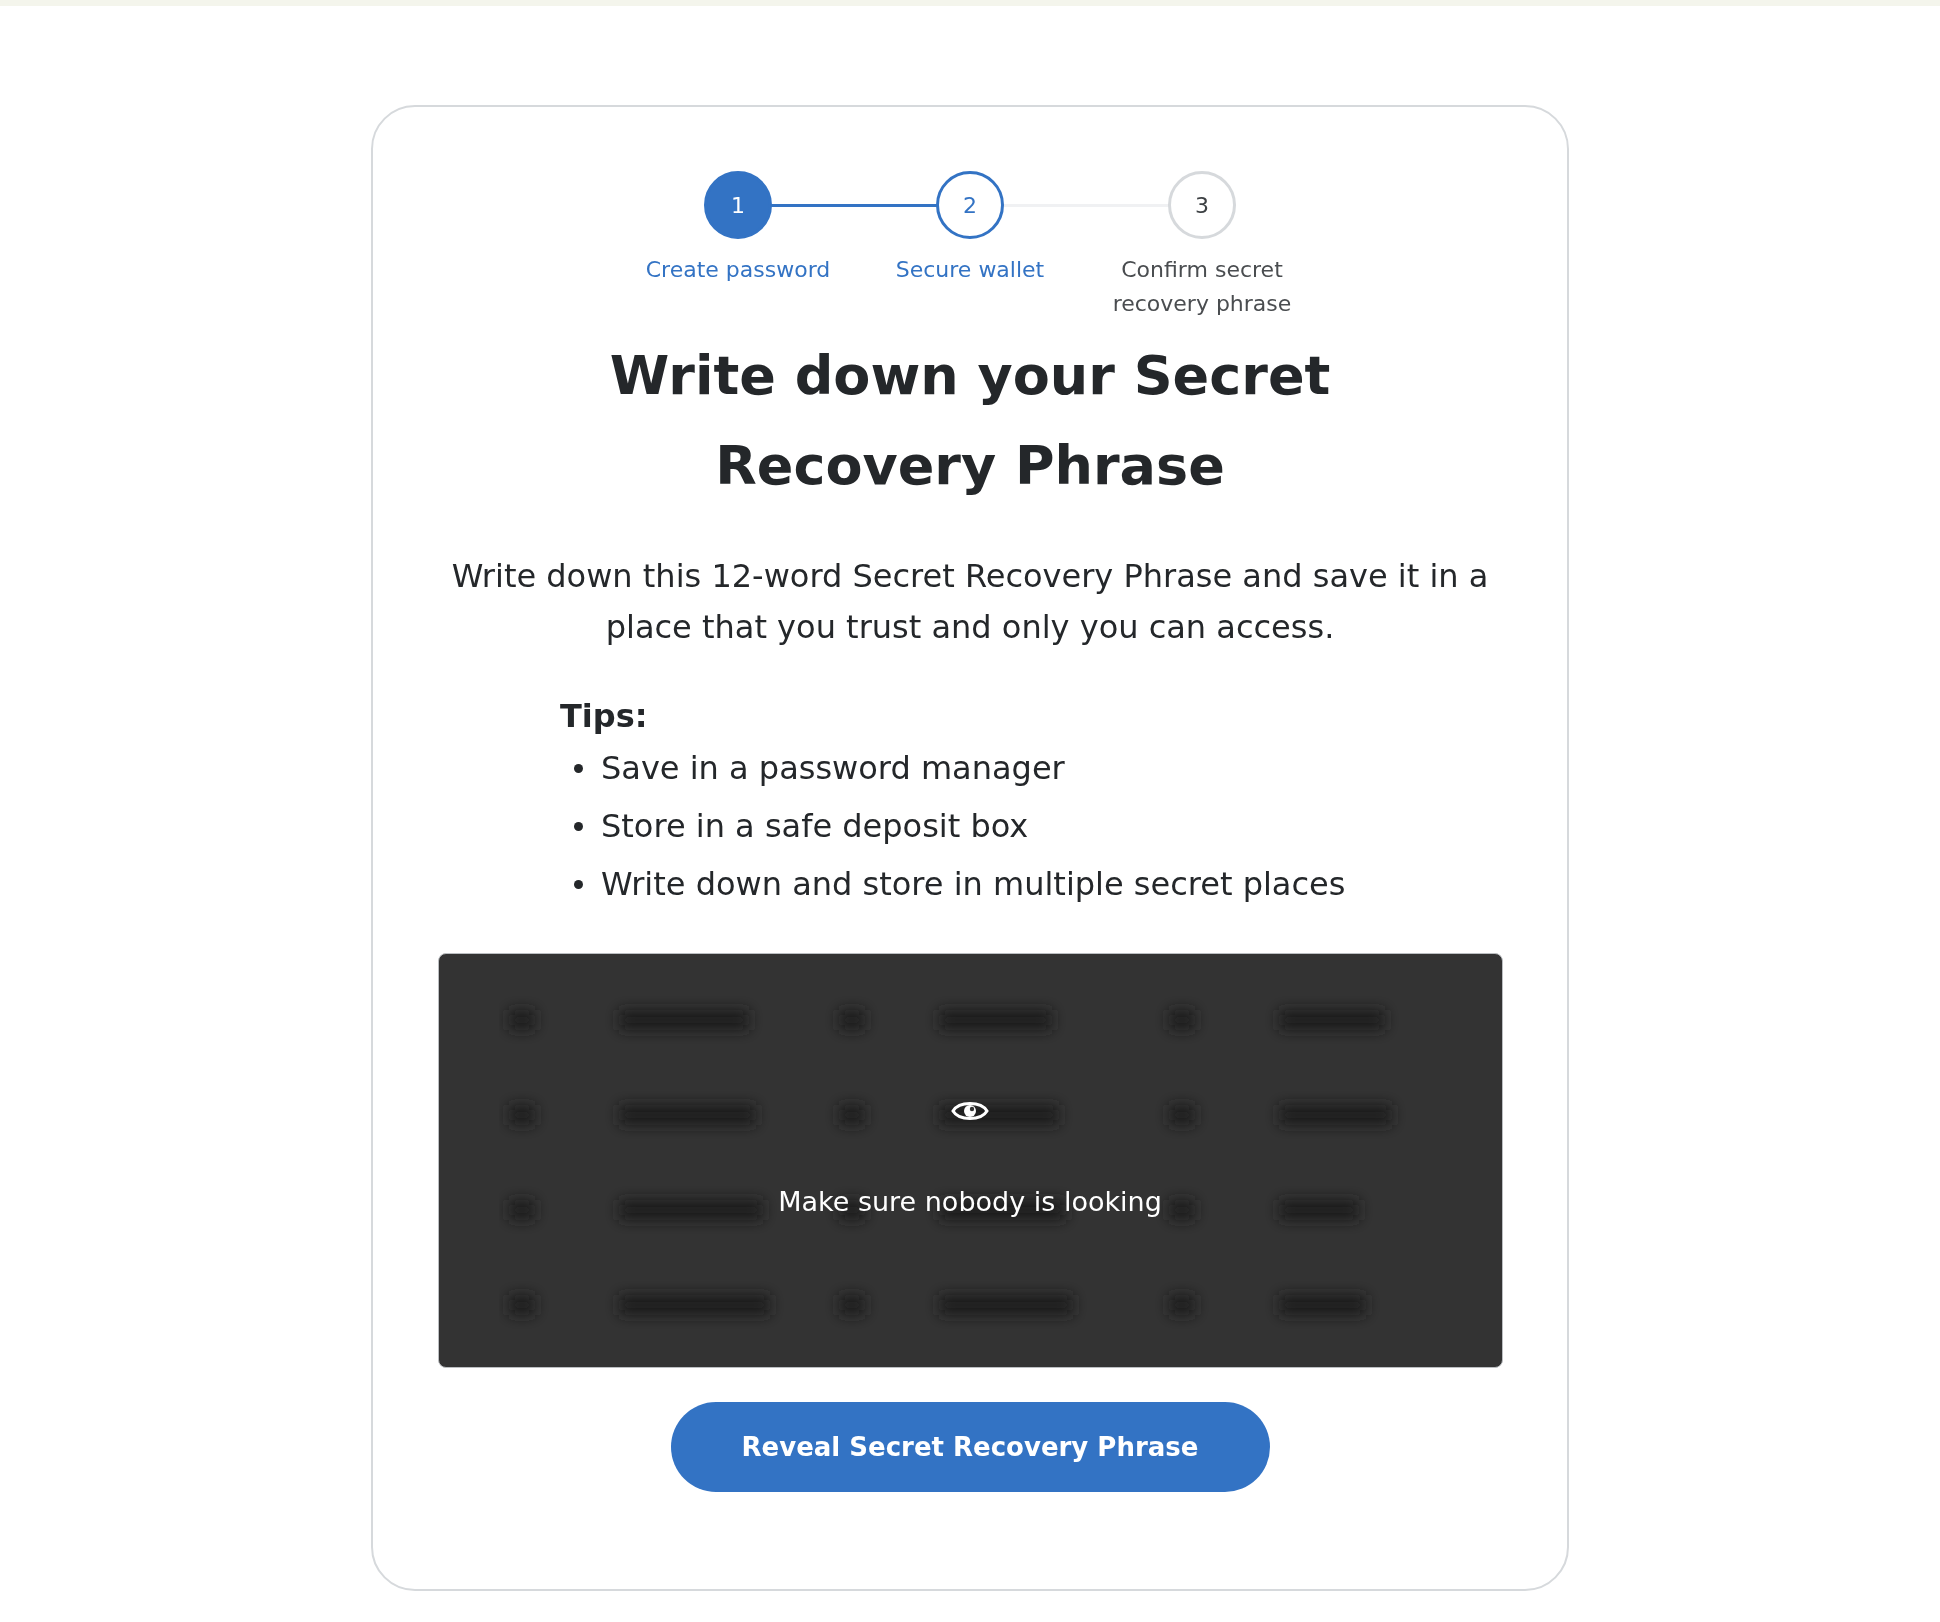 Image resolution: width=1940 pixels, height=1622 pixels. What do you see at coordinates (833, 768) in the screenshot?
I see `tip-text: Save in a password manager` at bounding box center [833, 768].